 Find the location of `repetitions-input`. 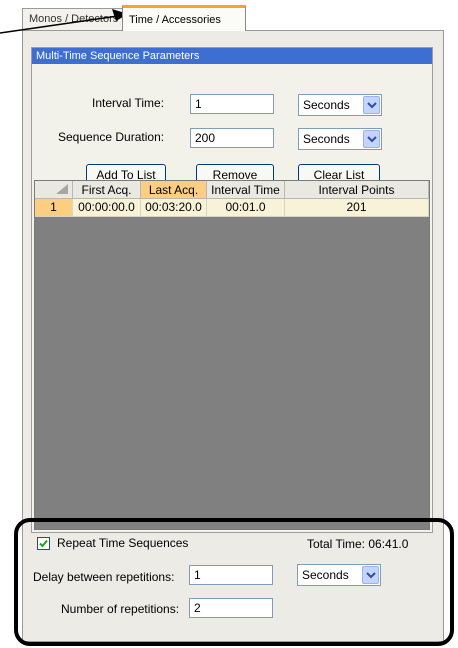

repetitions-input is located at coordinates (231, 608).